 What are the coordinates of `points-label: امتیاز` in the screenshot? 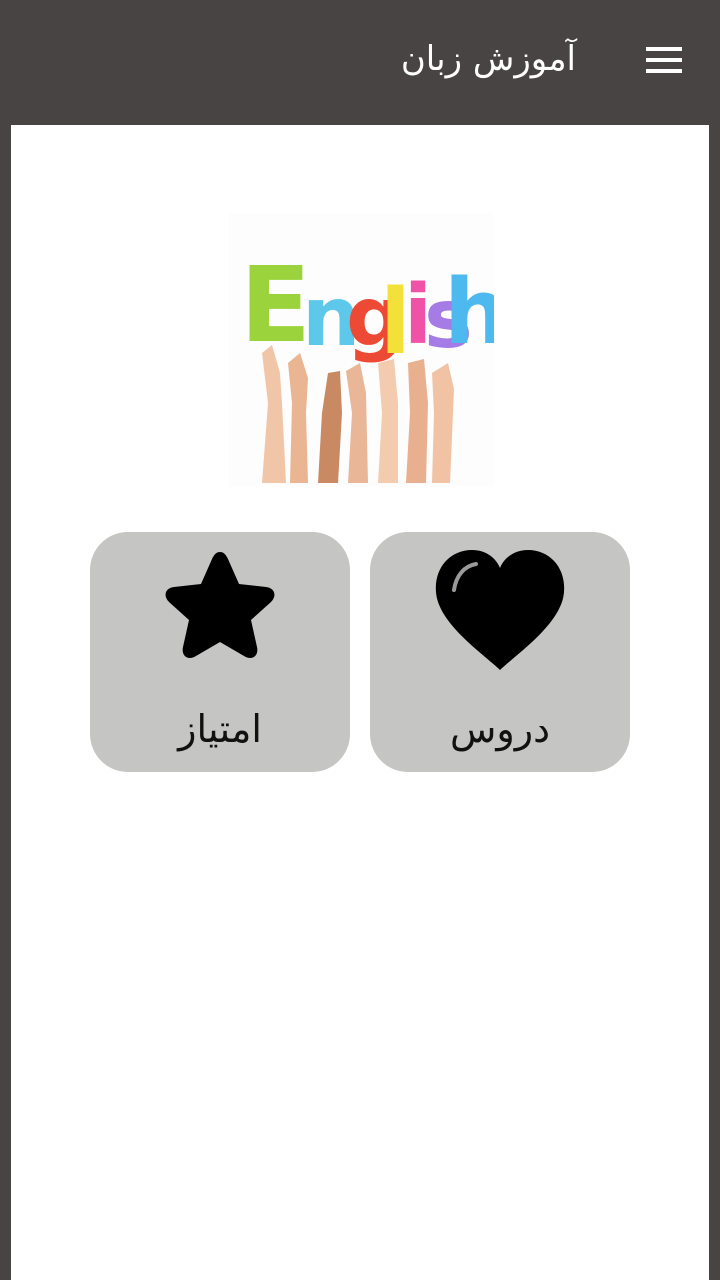 It's located at (220, 729).